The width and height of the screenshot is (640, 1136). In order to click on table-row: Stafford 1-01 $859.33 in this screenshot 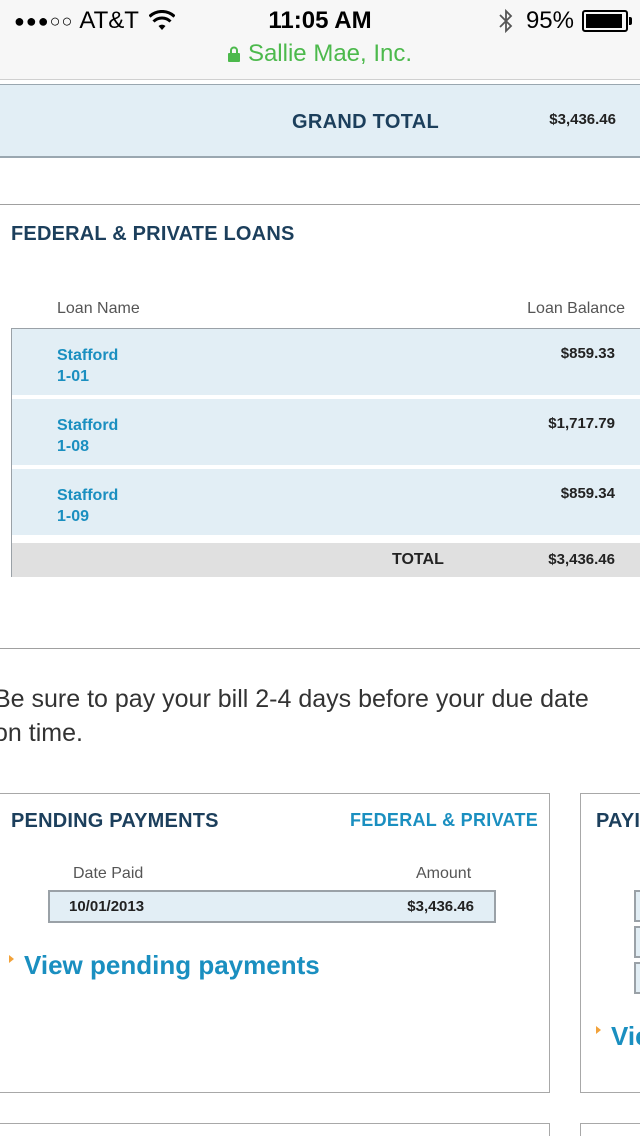, I will do `click(326, 362)`.